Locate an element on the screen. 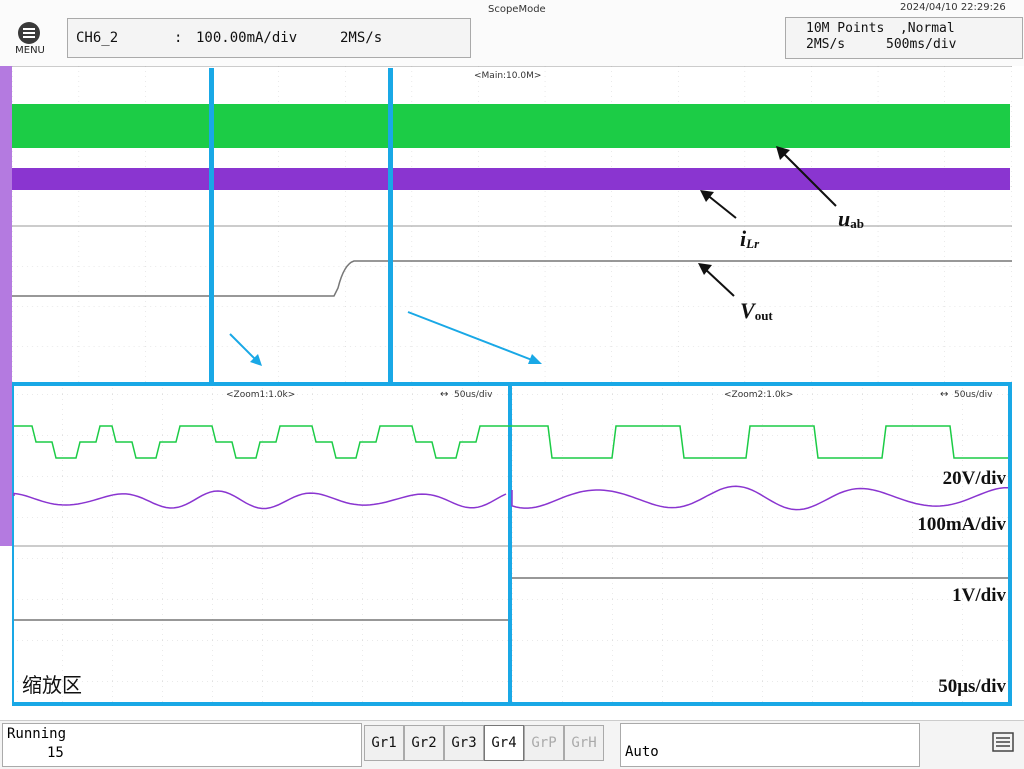  channel-sample-rate: 2MS/s is located at coordinates (361, 38).